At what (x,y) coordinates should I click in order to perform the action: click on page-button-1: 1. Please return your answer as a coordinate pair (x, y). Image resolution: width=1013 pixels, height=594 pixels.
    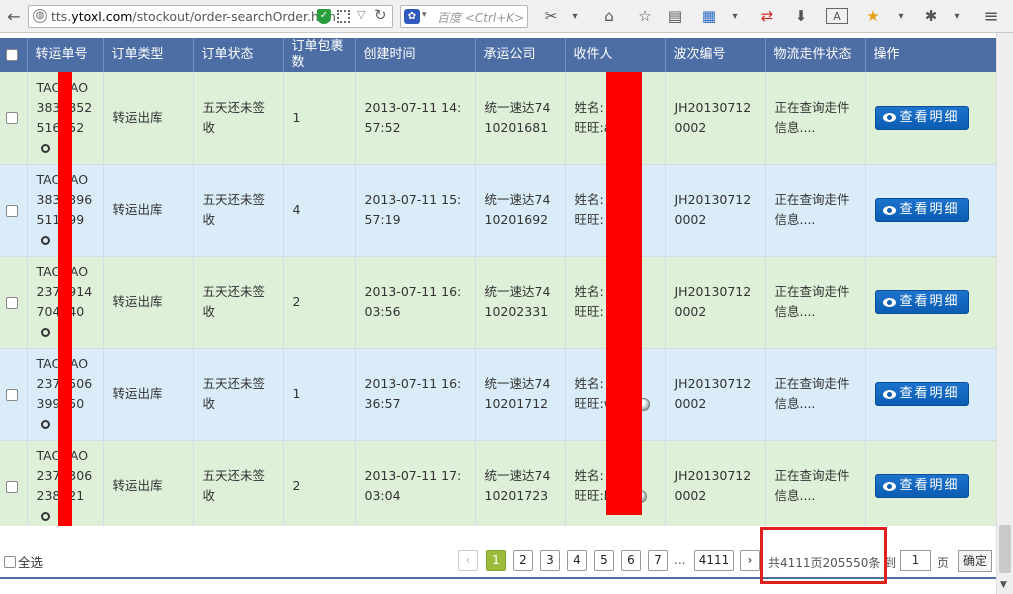
    Looking at the image, I should click on (496, 560).